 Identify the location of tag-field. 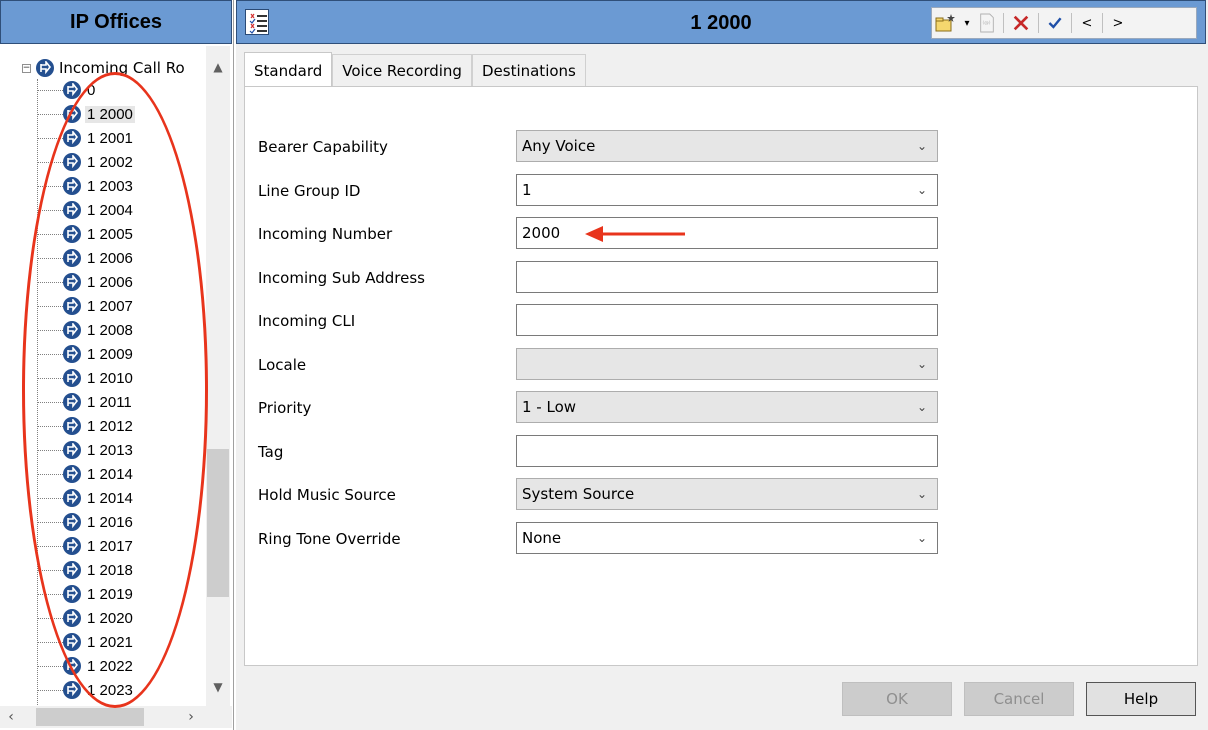
(727, 451).